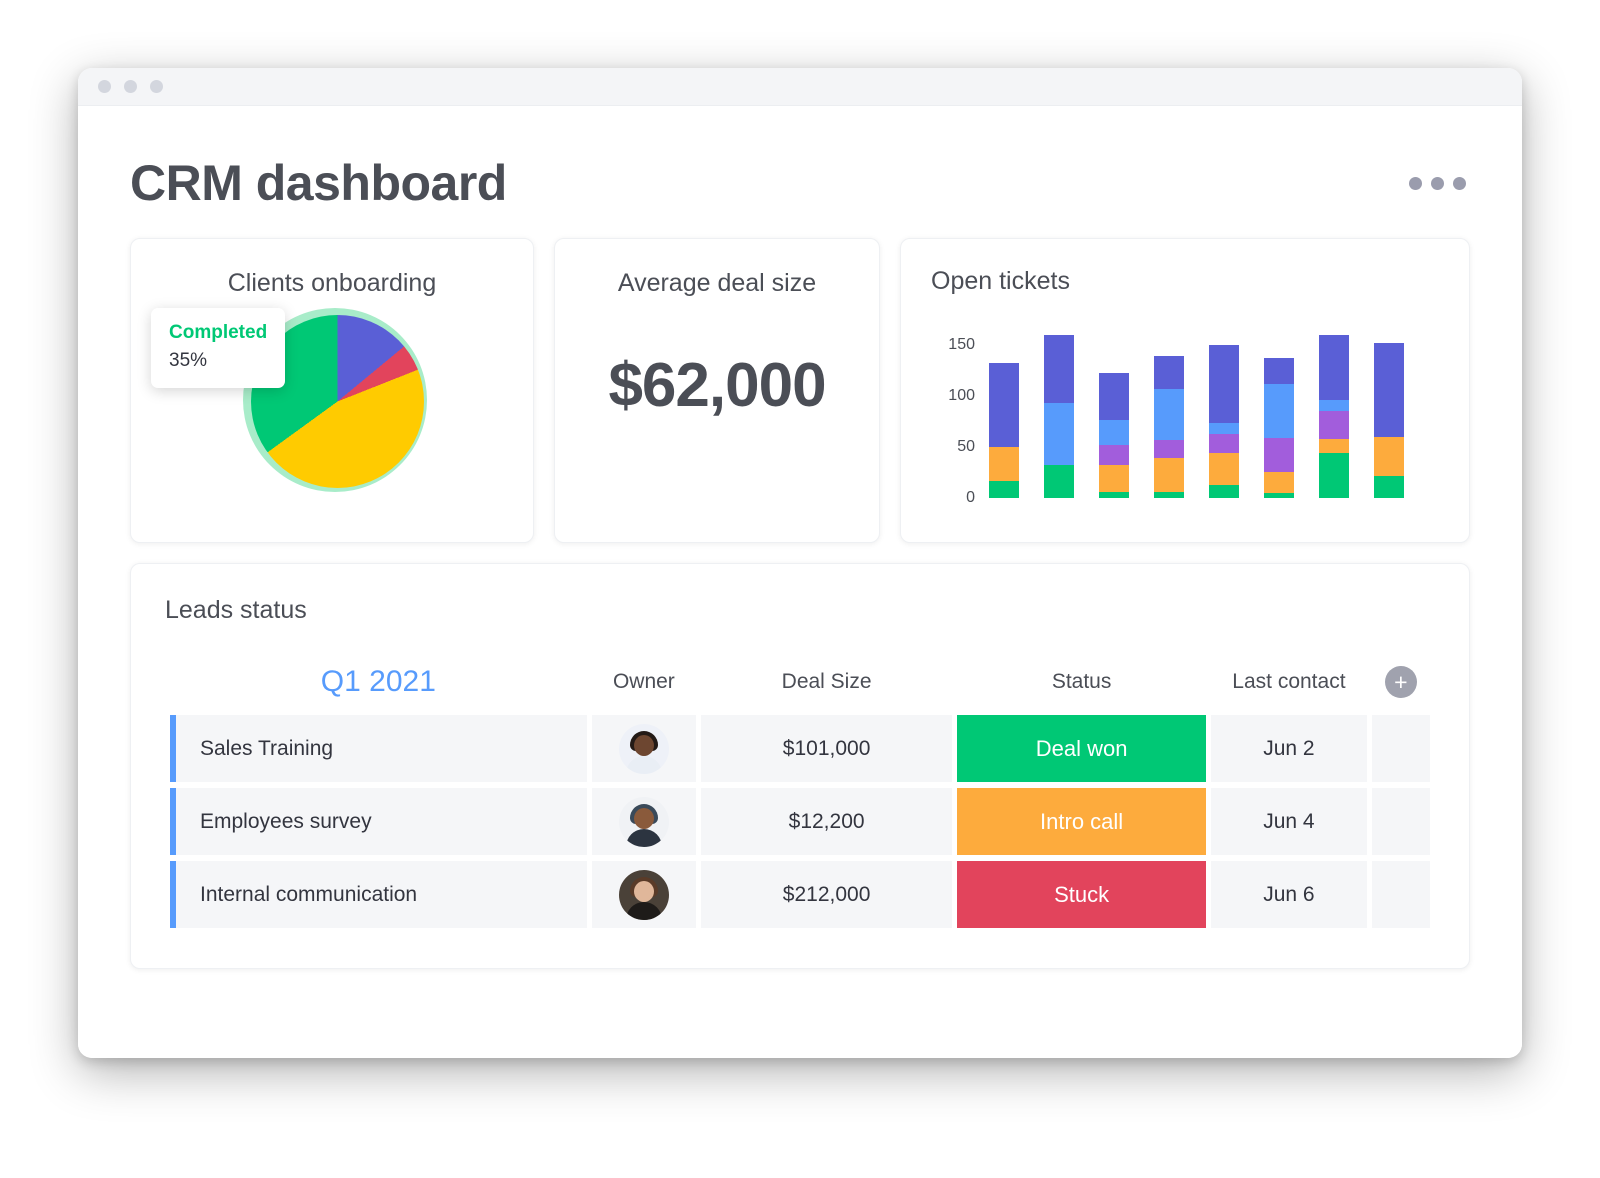 The image size is (1600, 1178). What do you see at coordinates (1289, 821) in the screenshot?
I see `row-last-contact: Jun 4` at bounding box center [1289, 821].